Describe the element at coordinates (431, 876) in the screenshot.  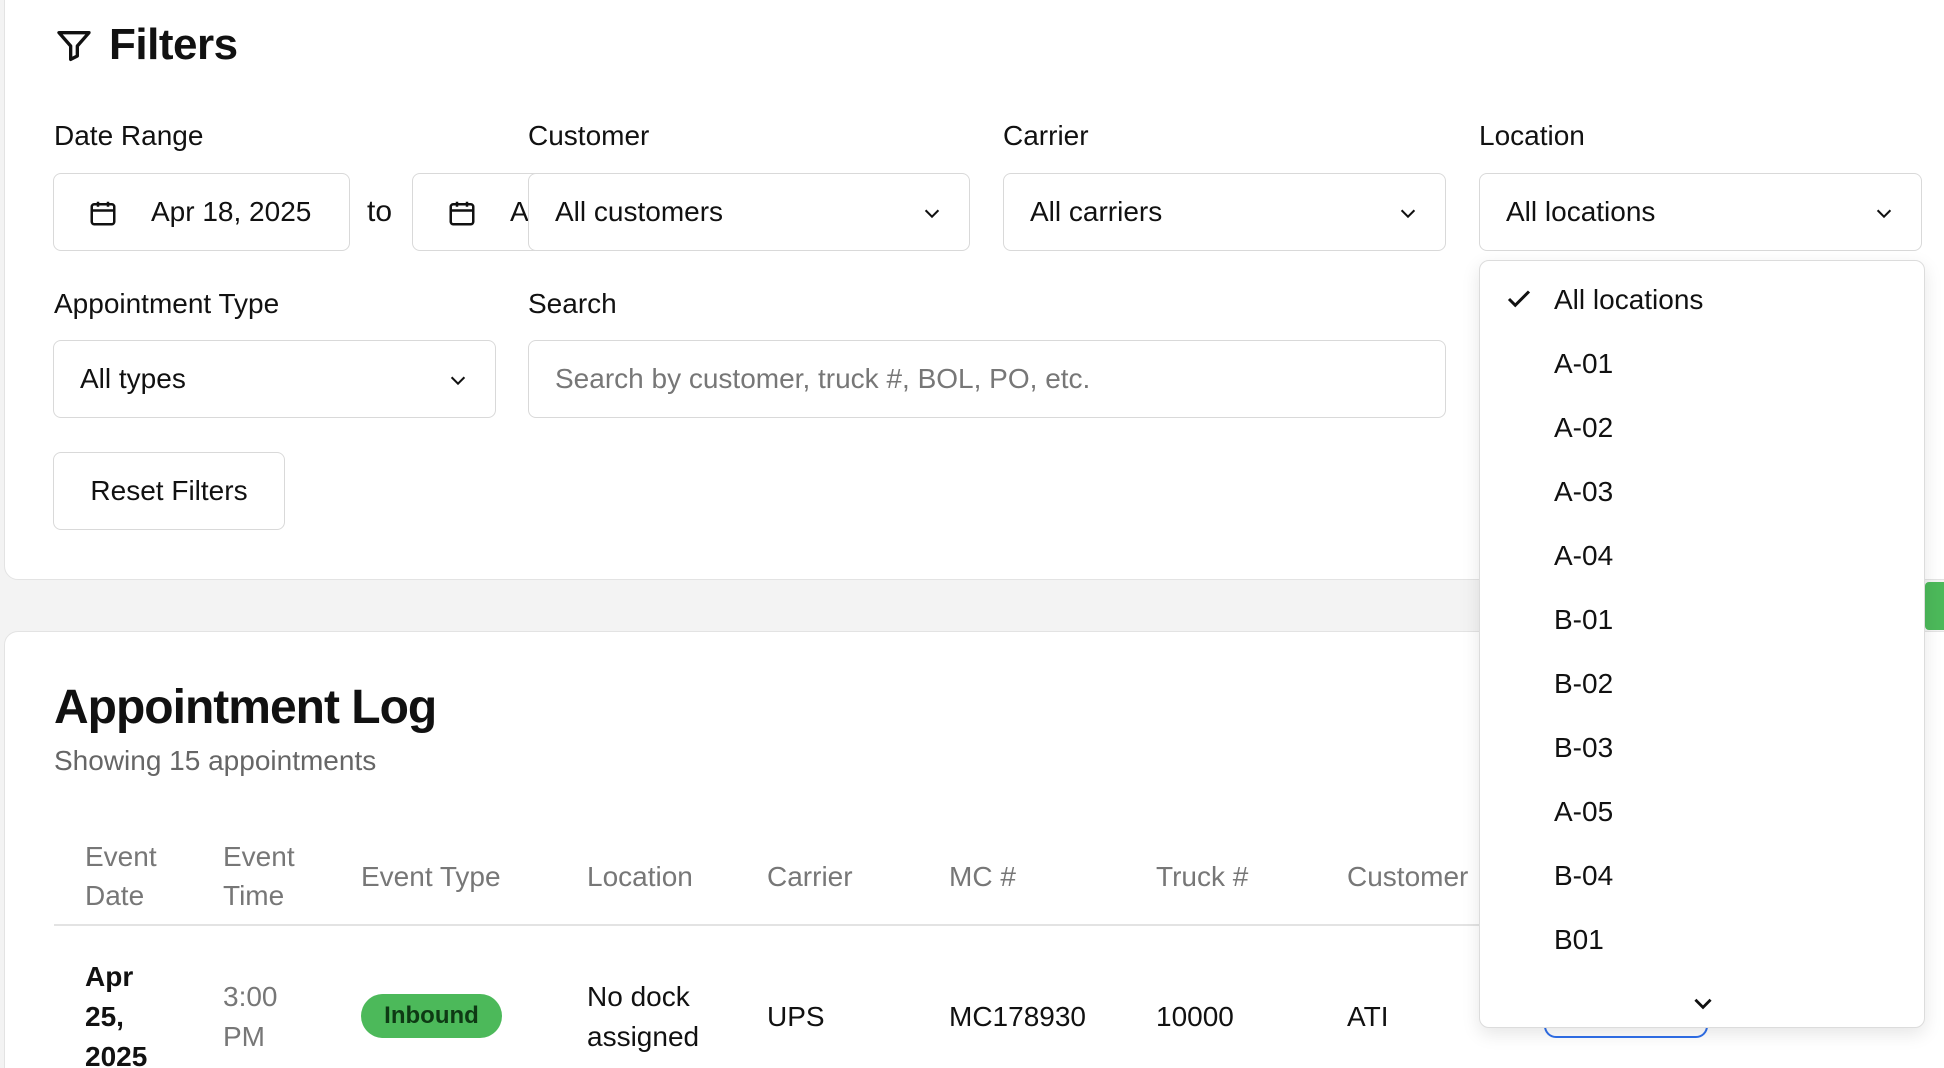
I see `column-header-event-type: Event Type` at that location.